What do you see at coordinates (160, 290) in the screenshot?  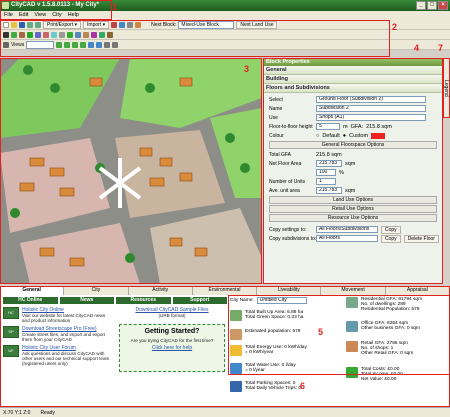 I see `tab-activity: Activity` at bounding box center [160, 290].